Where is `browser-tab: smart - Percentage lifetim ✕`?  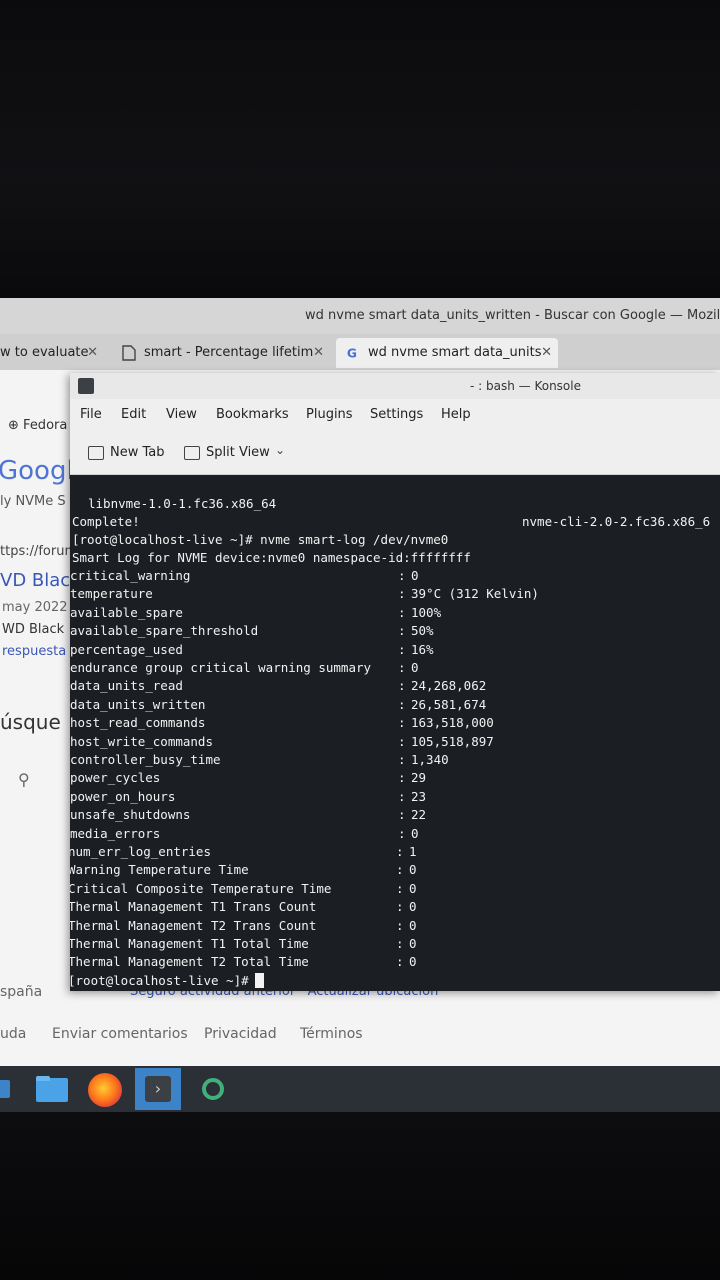 browser-tab: smart - Percentage lifetim ✕ is located at coordinates (221, 353).